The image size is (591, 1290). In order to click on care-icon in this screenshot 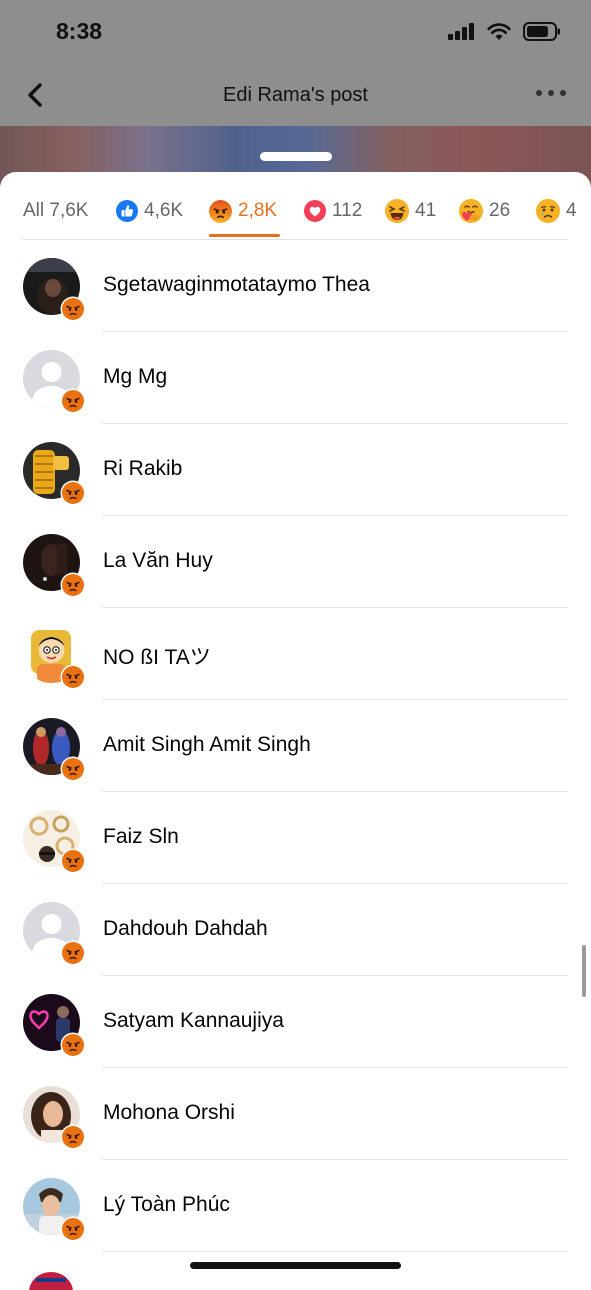, I will do `click(471, 211)`.